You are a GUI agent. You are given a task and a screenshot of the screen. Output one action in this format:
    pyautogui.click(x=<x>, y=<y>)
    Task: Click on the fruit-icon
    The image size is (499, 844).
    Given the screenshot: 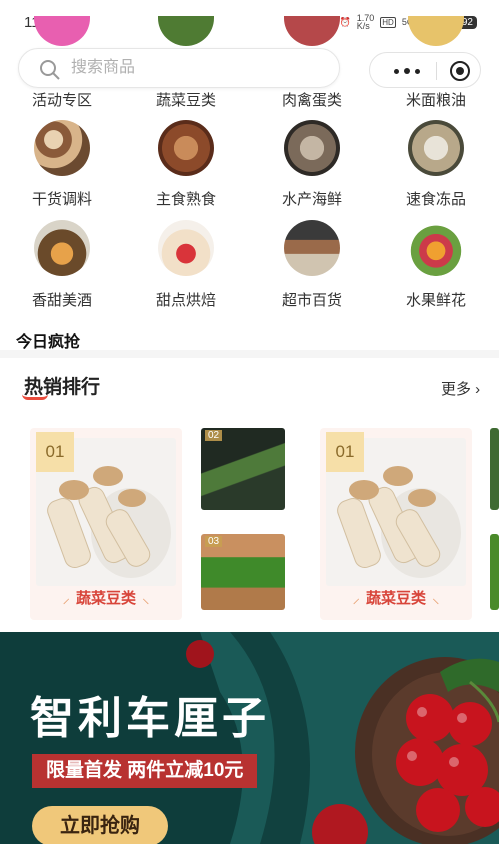 What is the action you would take?
    pyautogui.click(x=436, y=248)
    